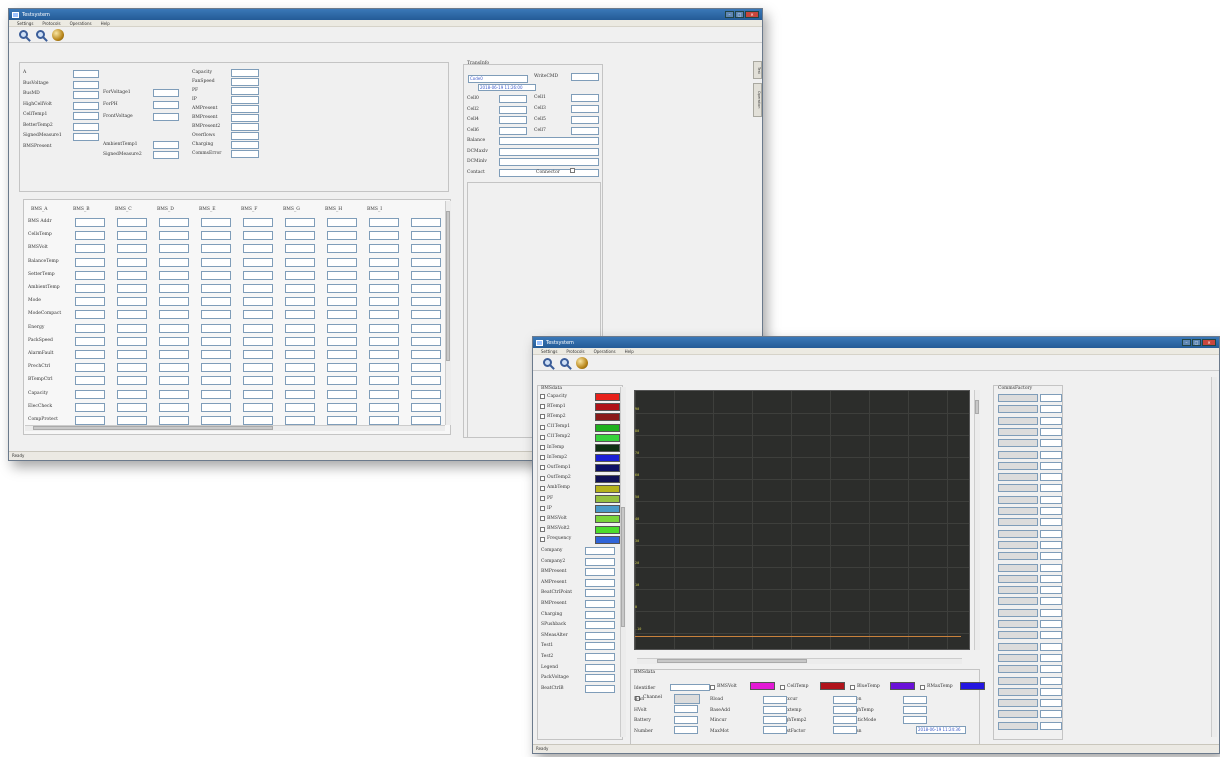 The image size is (1220, 757). Describe the element at coordinates (757, 100) in the screenshot. I see `tab-operation: Operation` at that location.